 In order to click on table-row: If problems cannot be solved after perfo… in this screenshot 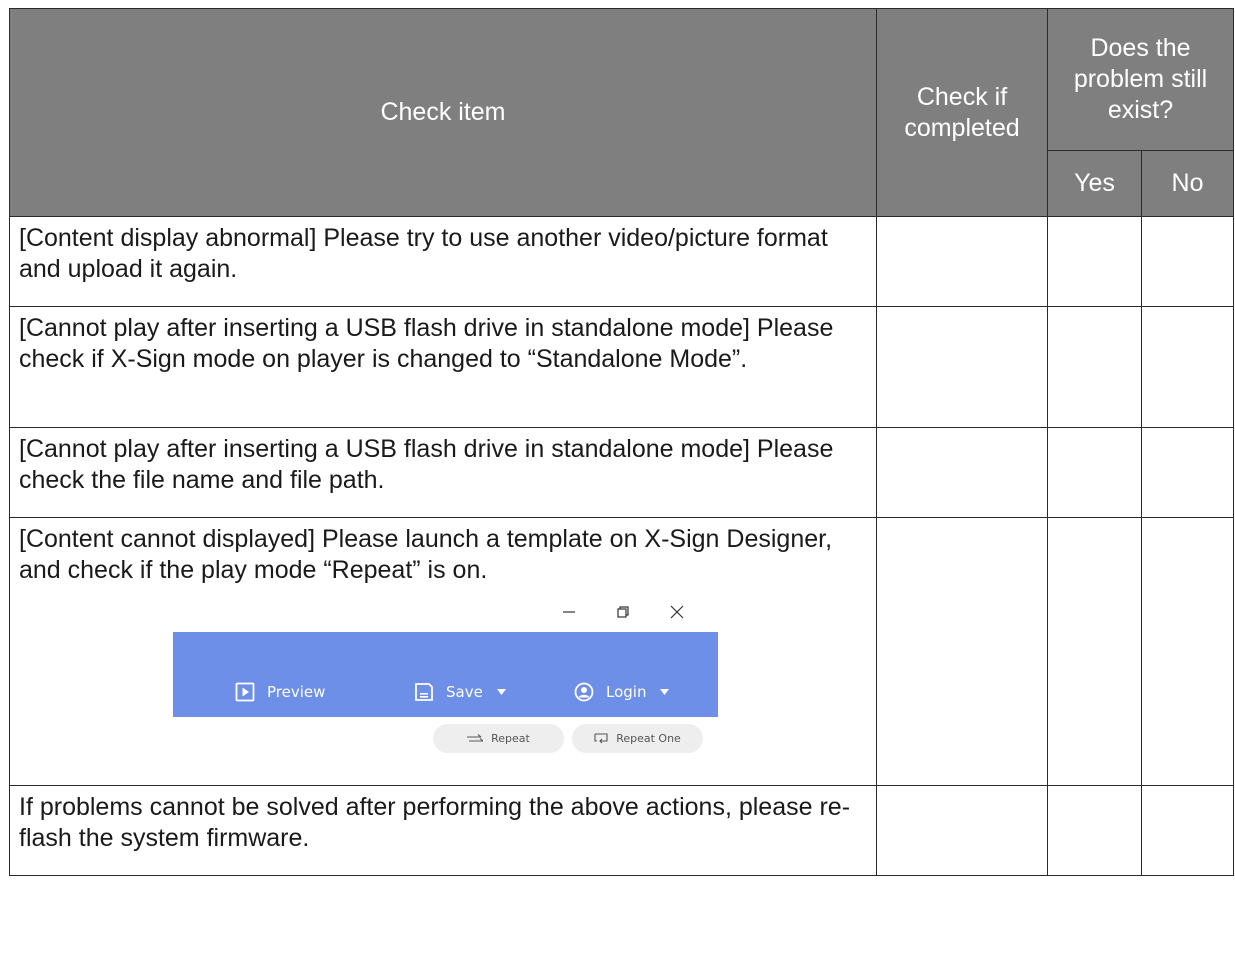, I will do `click(622, 830)`.